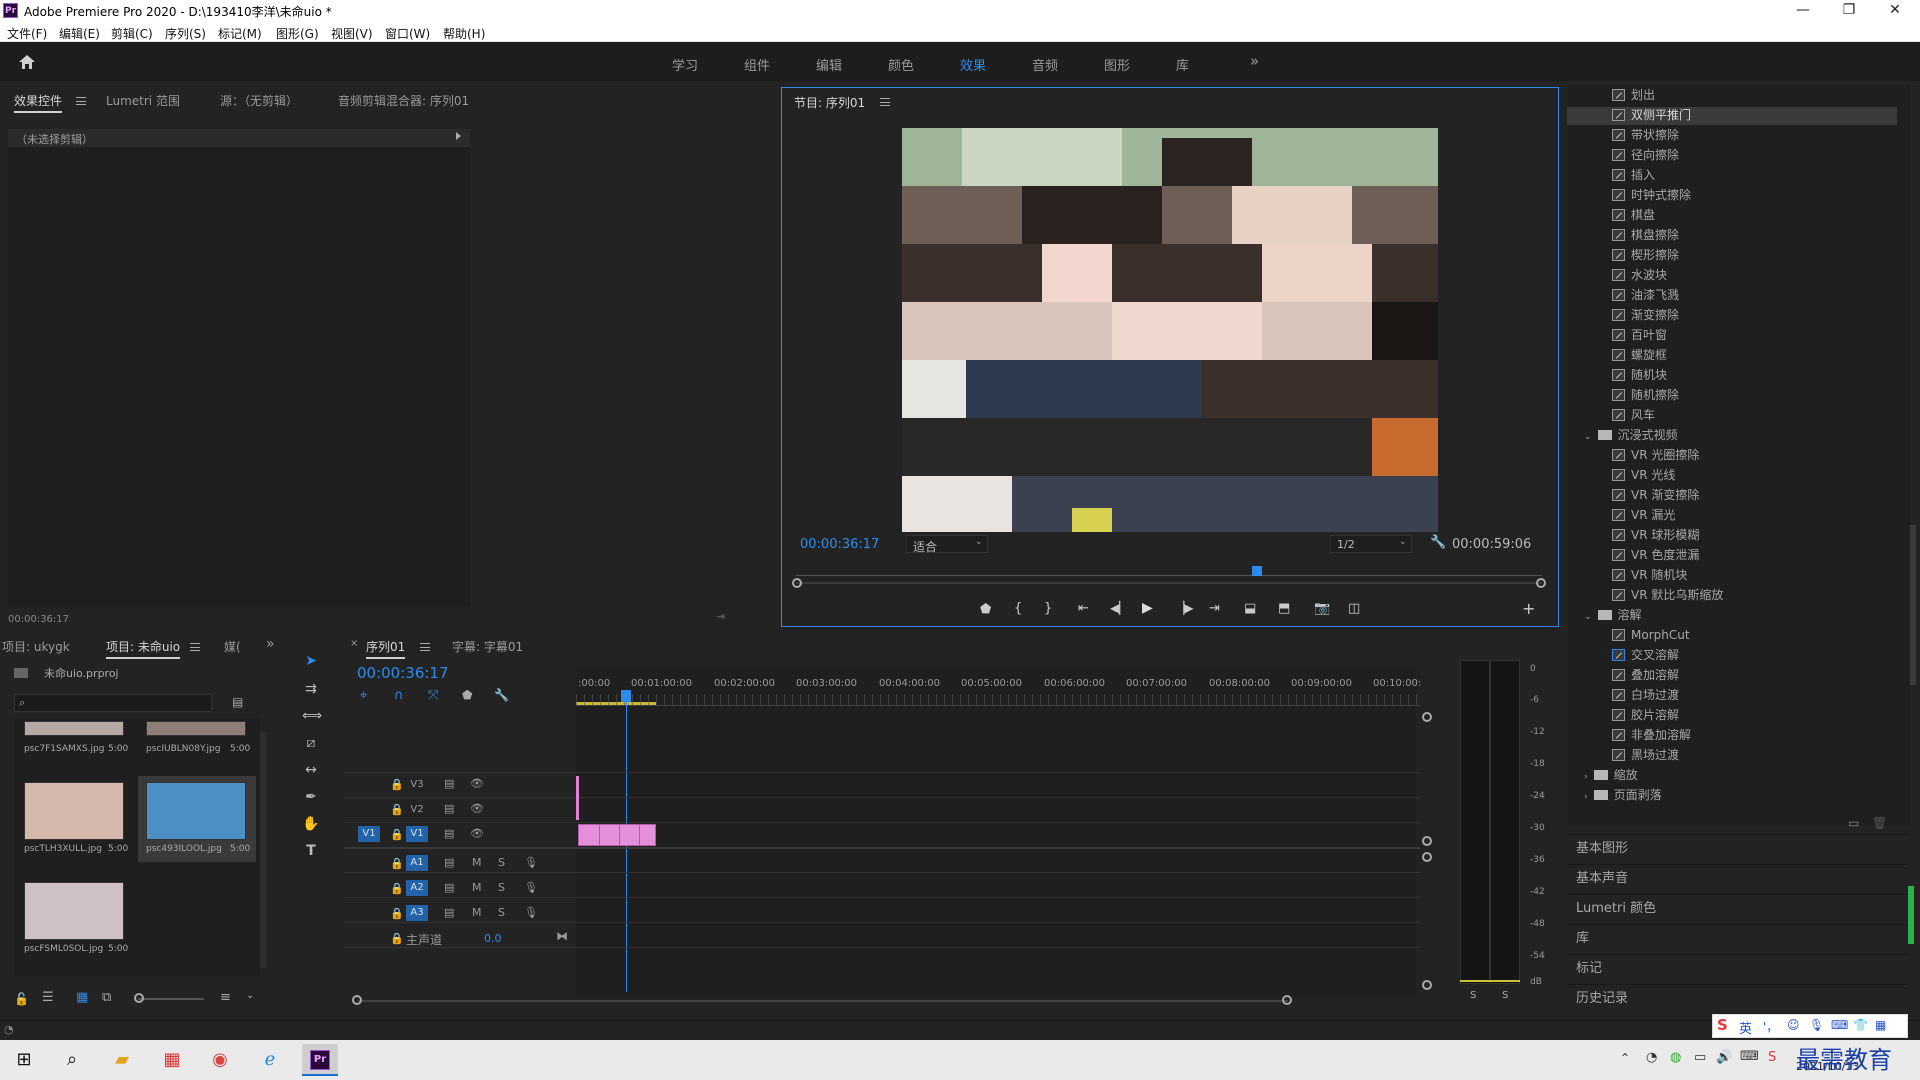 Image resolution: width=1920 pixels, height=1080 pixels. What do you see at coordinates (458, 136) in the screenshot?
I see `expand-arrow-icon` at bounding box center [458, 136].